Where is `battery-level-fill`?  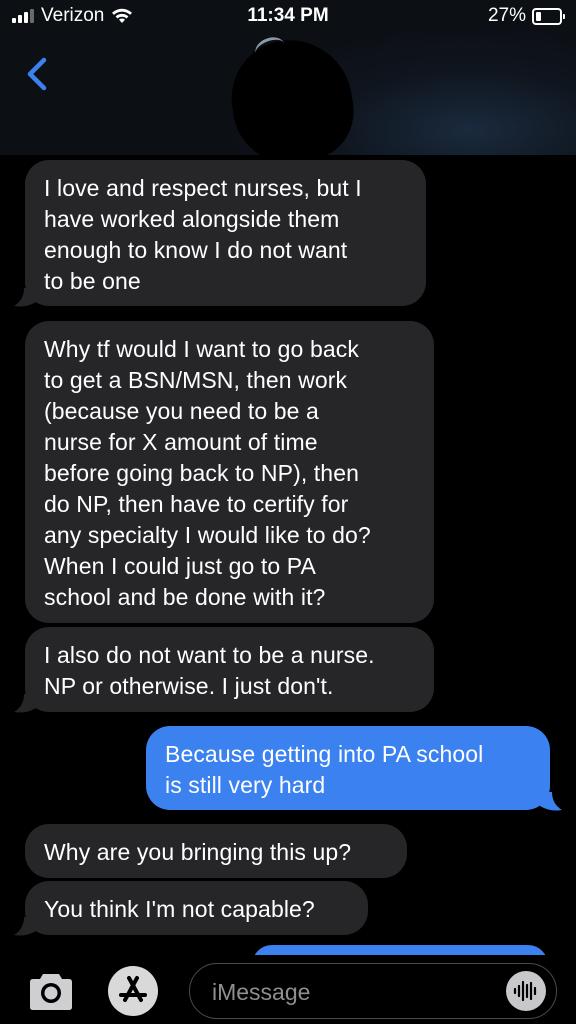 battery-level-fill is located at coordinates (538, 16).